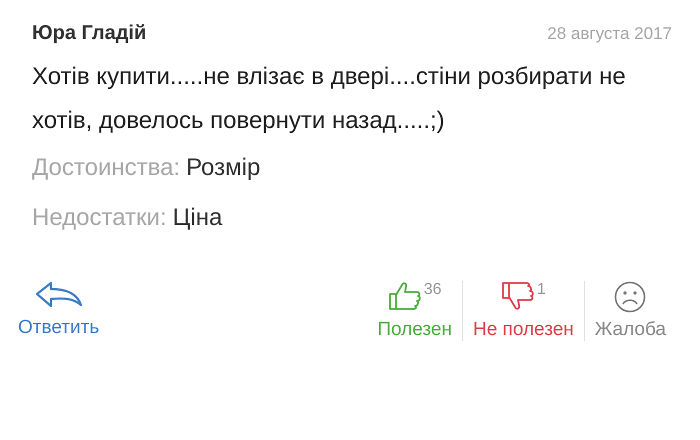  What do you see at coordinates (89, 33) in the screenshot?
I see `author-name: Юра Гладій` at bounding box center [89, 33].